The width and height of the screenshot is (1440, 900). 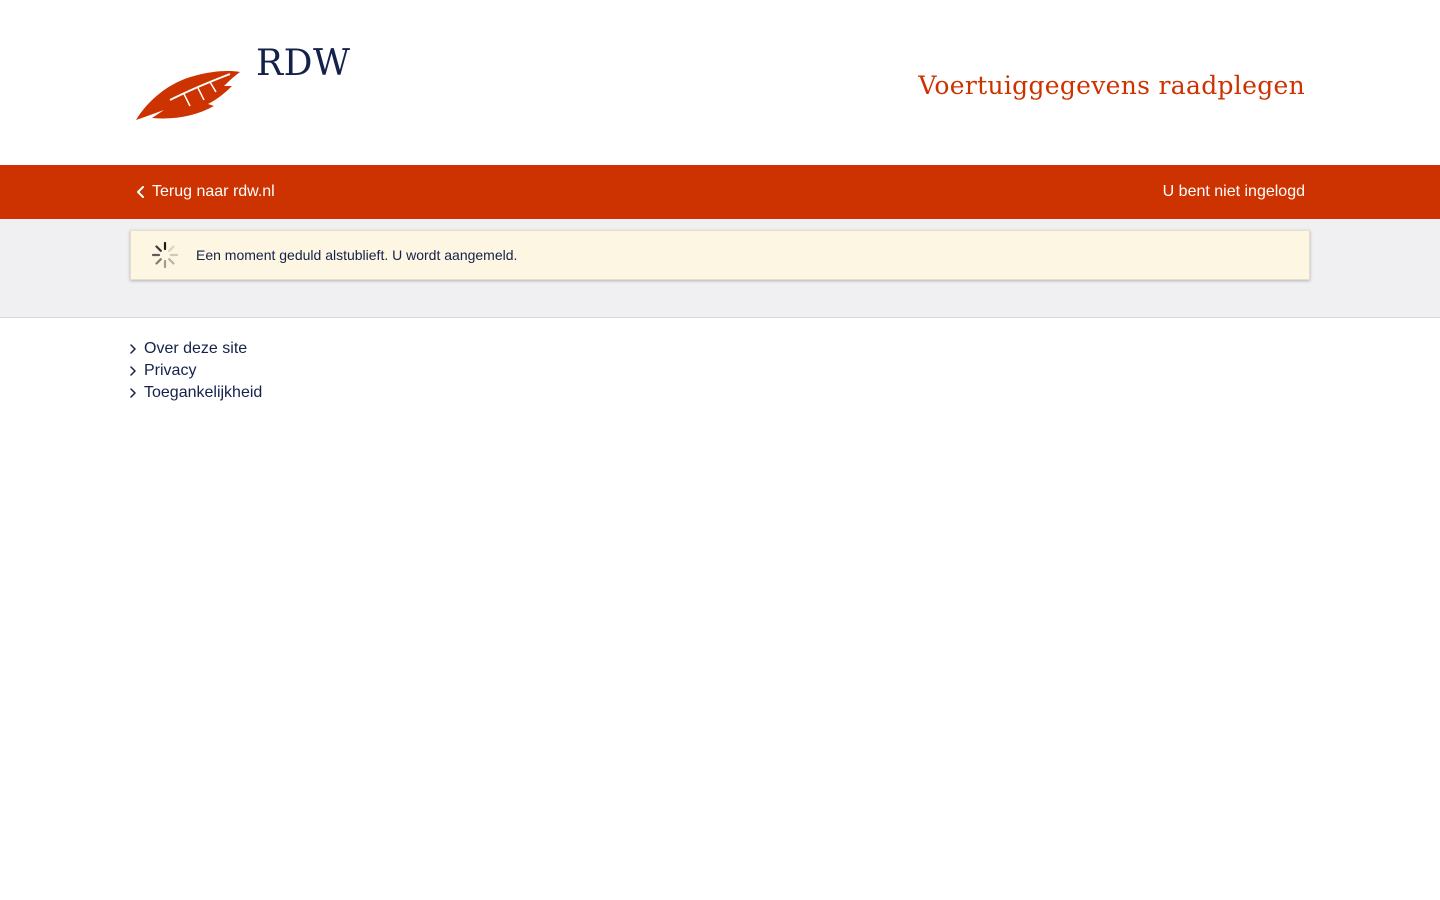 What do you see at coordinates (140, 192) in the screenshot?
I see `chevron-left-icon` at bounding box center [140, 192].